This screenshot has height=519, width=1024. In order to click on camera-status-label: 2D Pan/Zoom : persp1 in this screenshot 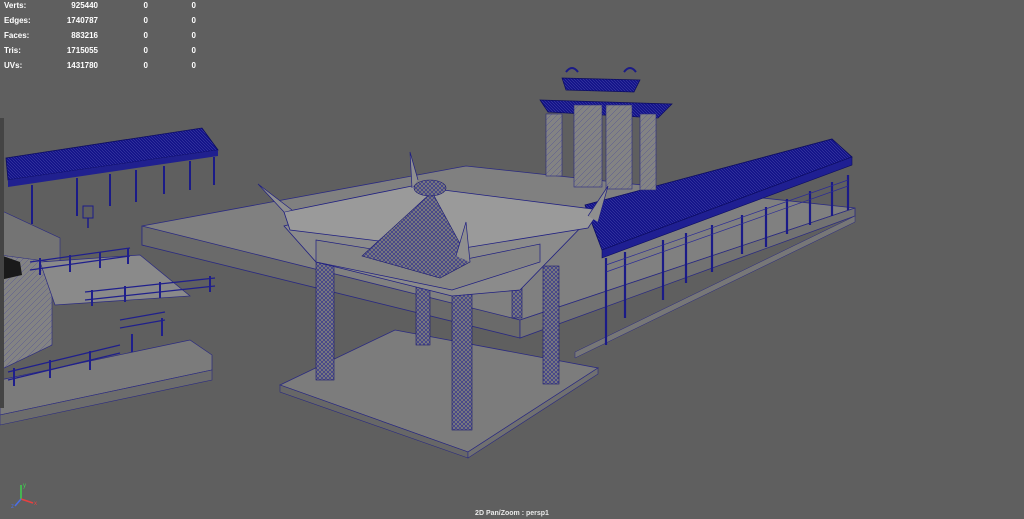, I will do `click(512, 513)`.